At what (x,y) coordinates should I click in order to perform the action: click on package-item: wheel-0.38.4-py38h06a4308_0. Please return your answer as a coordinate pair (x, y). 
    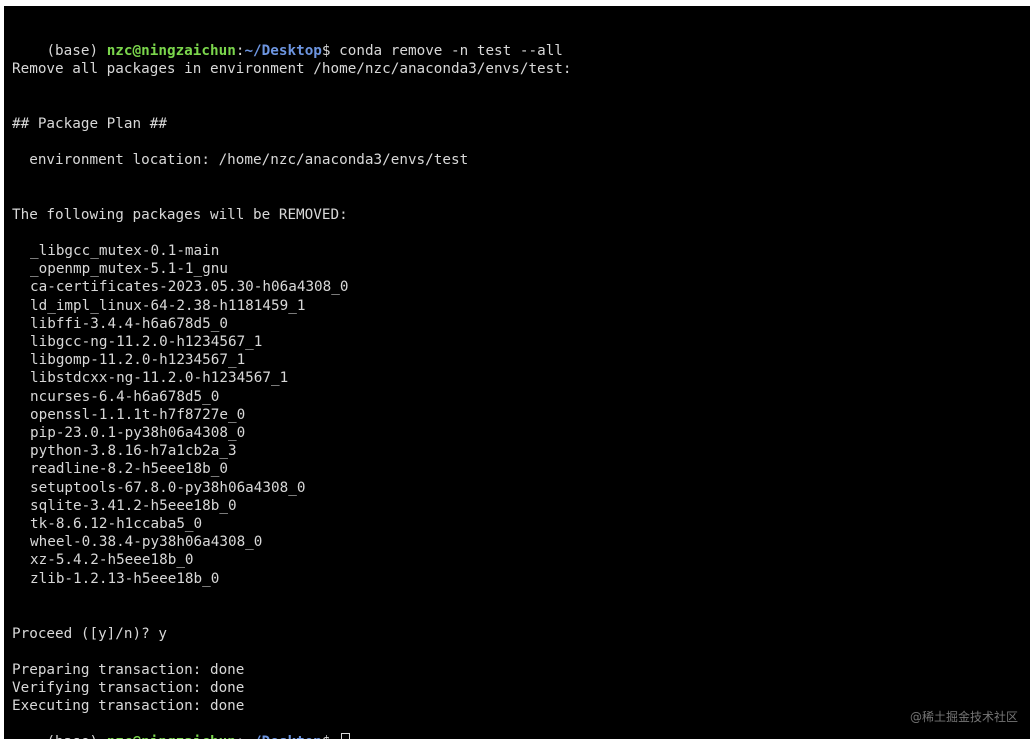
    Looking at the image, I should click on (146, 542).